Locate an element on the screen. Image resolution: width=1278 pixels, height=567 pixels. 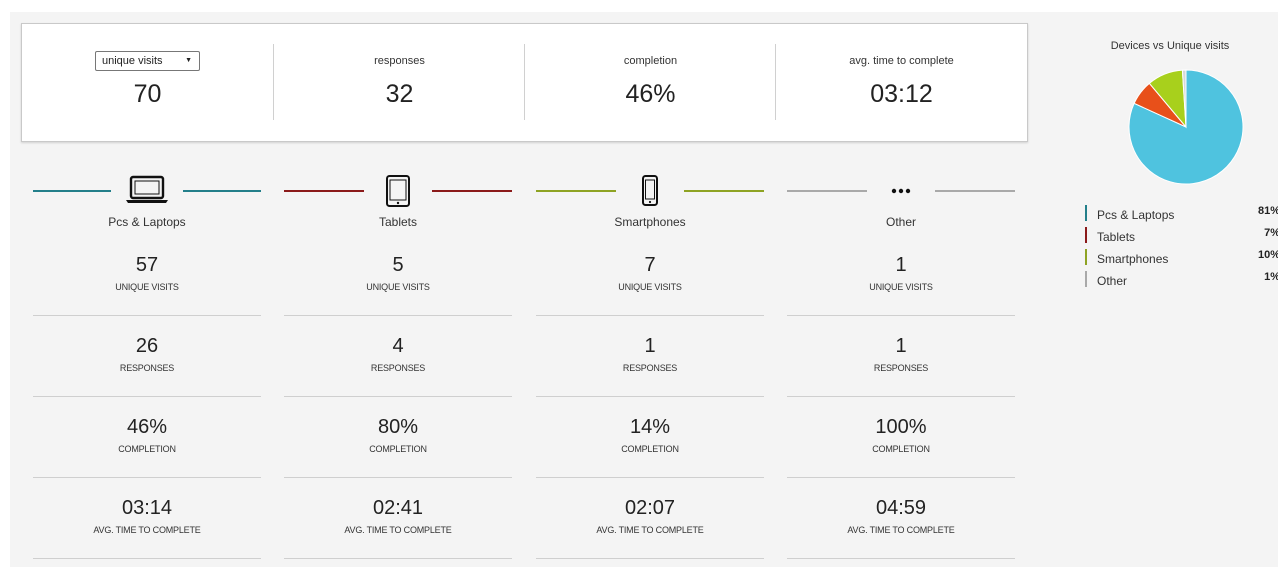
stat-completion: 100% COMPLETION is located at coordinates (901, 437).